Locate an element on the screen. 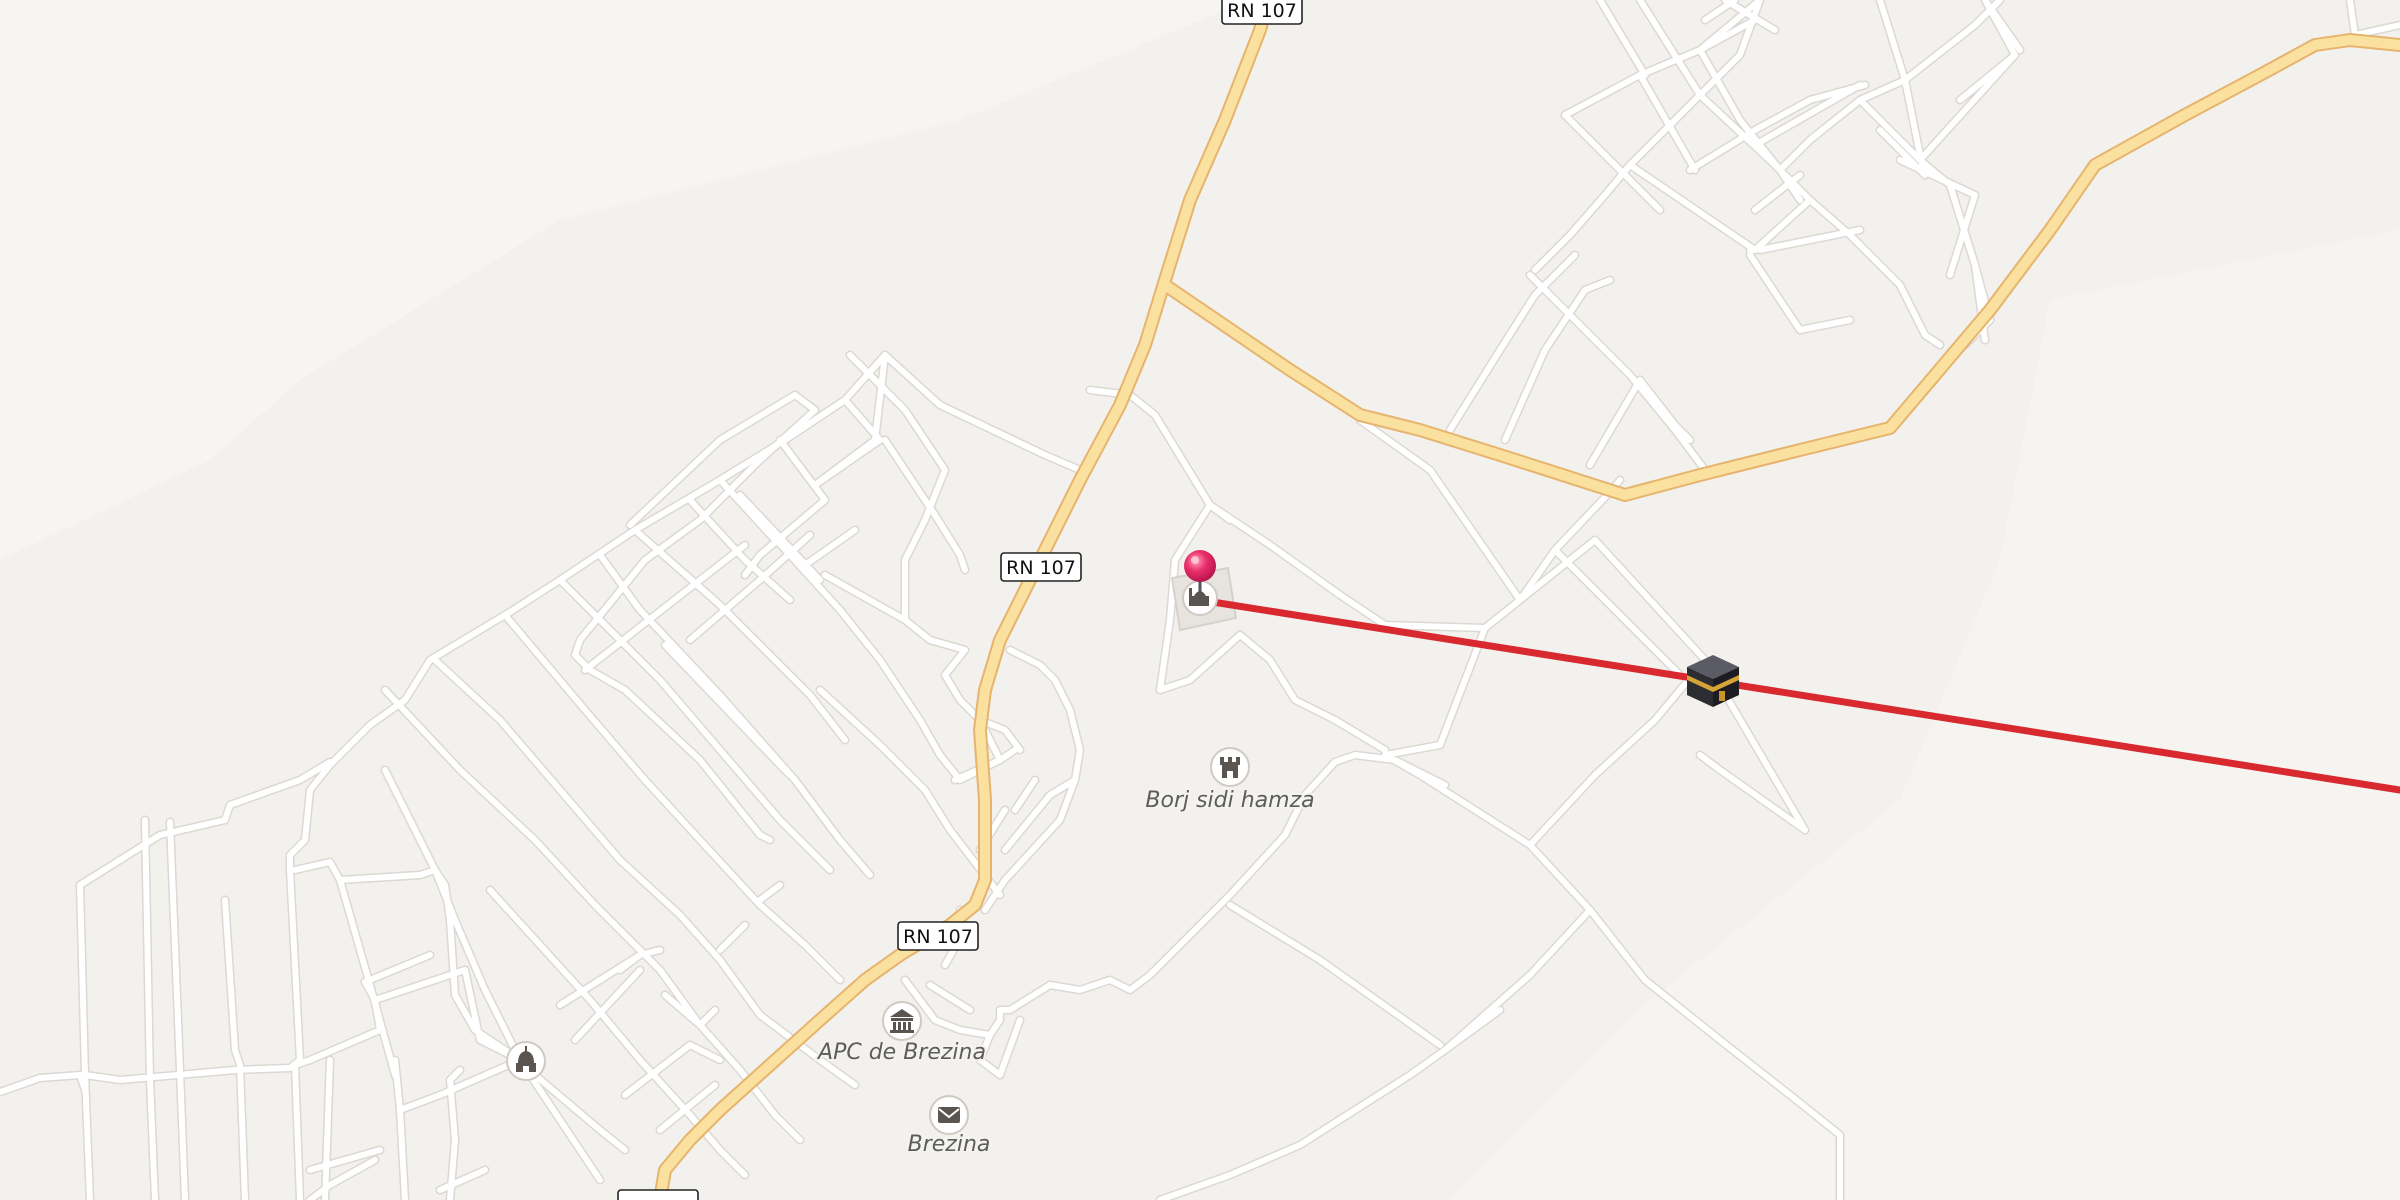 The image size is (2400, 1200). road-shield-rn107-top: RN 107 is located at coordinates (1262, 12).